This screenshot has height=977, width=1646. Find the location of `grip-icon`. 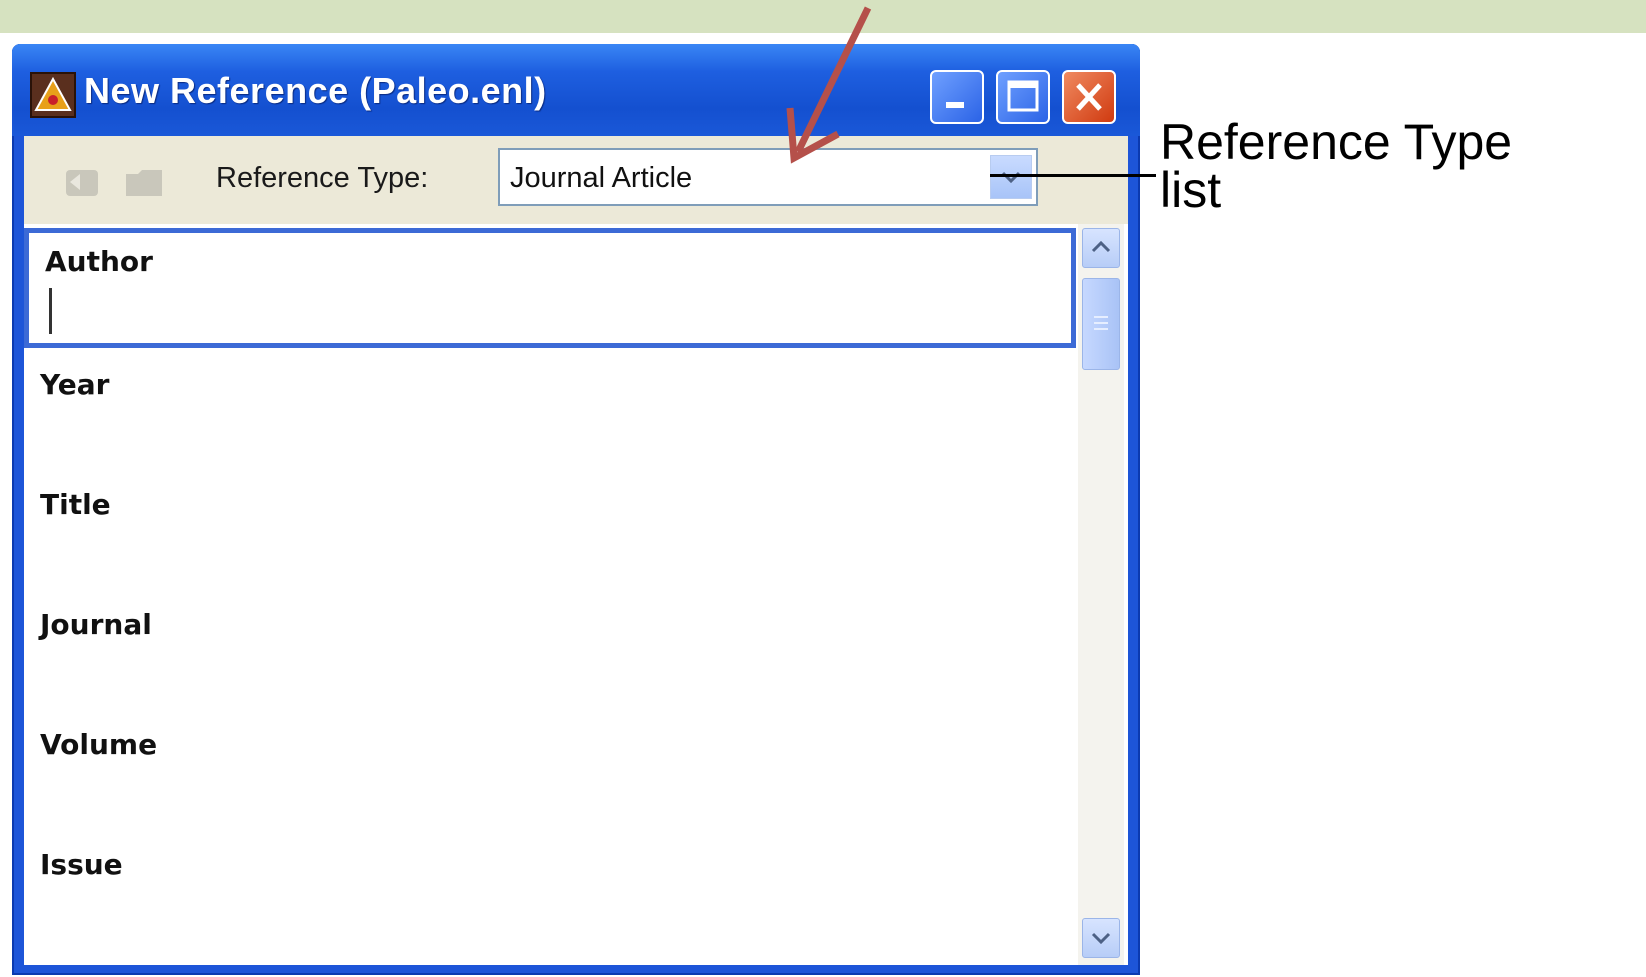

grip-icon is located at coordinates (1101, 323).